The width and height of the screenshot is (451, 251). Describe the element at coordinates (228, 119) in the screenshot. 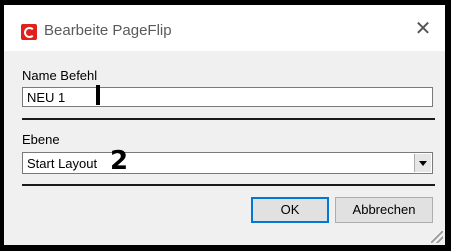

I see `separator-top` at that location.